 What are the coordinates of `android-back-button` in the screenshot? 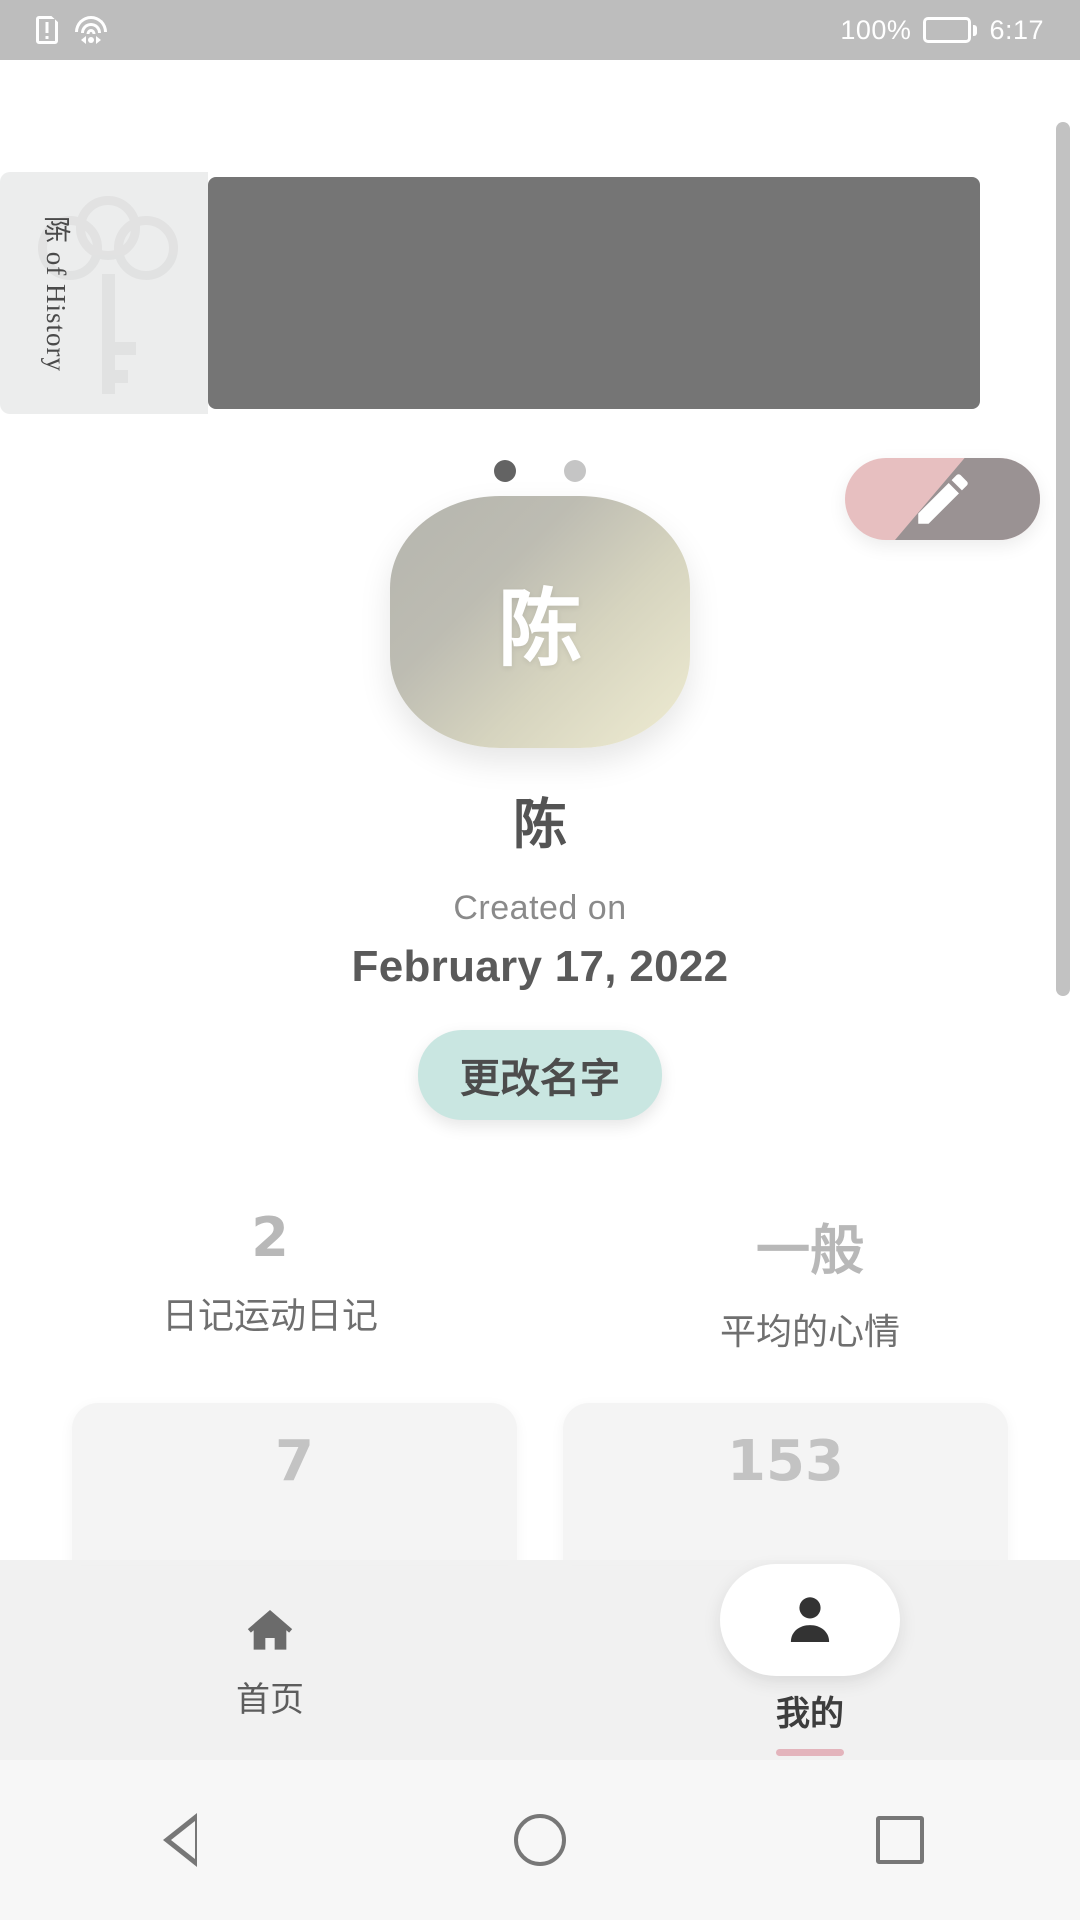 It's located at (180, 1840).